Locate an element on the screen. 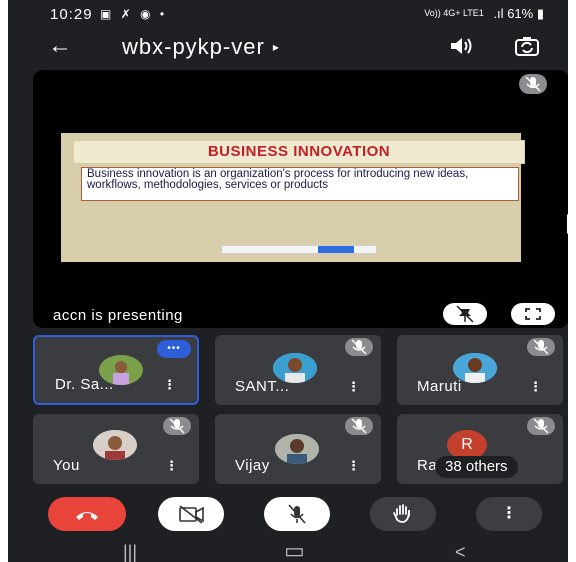  pin-off-icon is located at coordinates (465, 314).